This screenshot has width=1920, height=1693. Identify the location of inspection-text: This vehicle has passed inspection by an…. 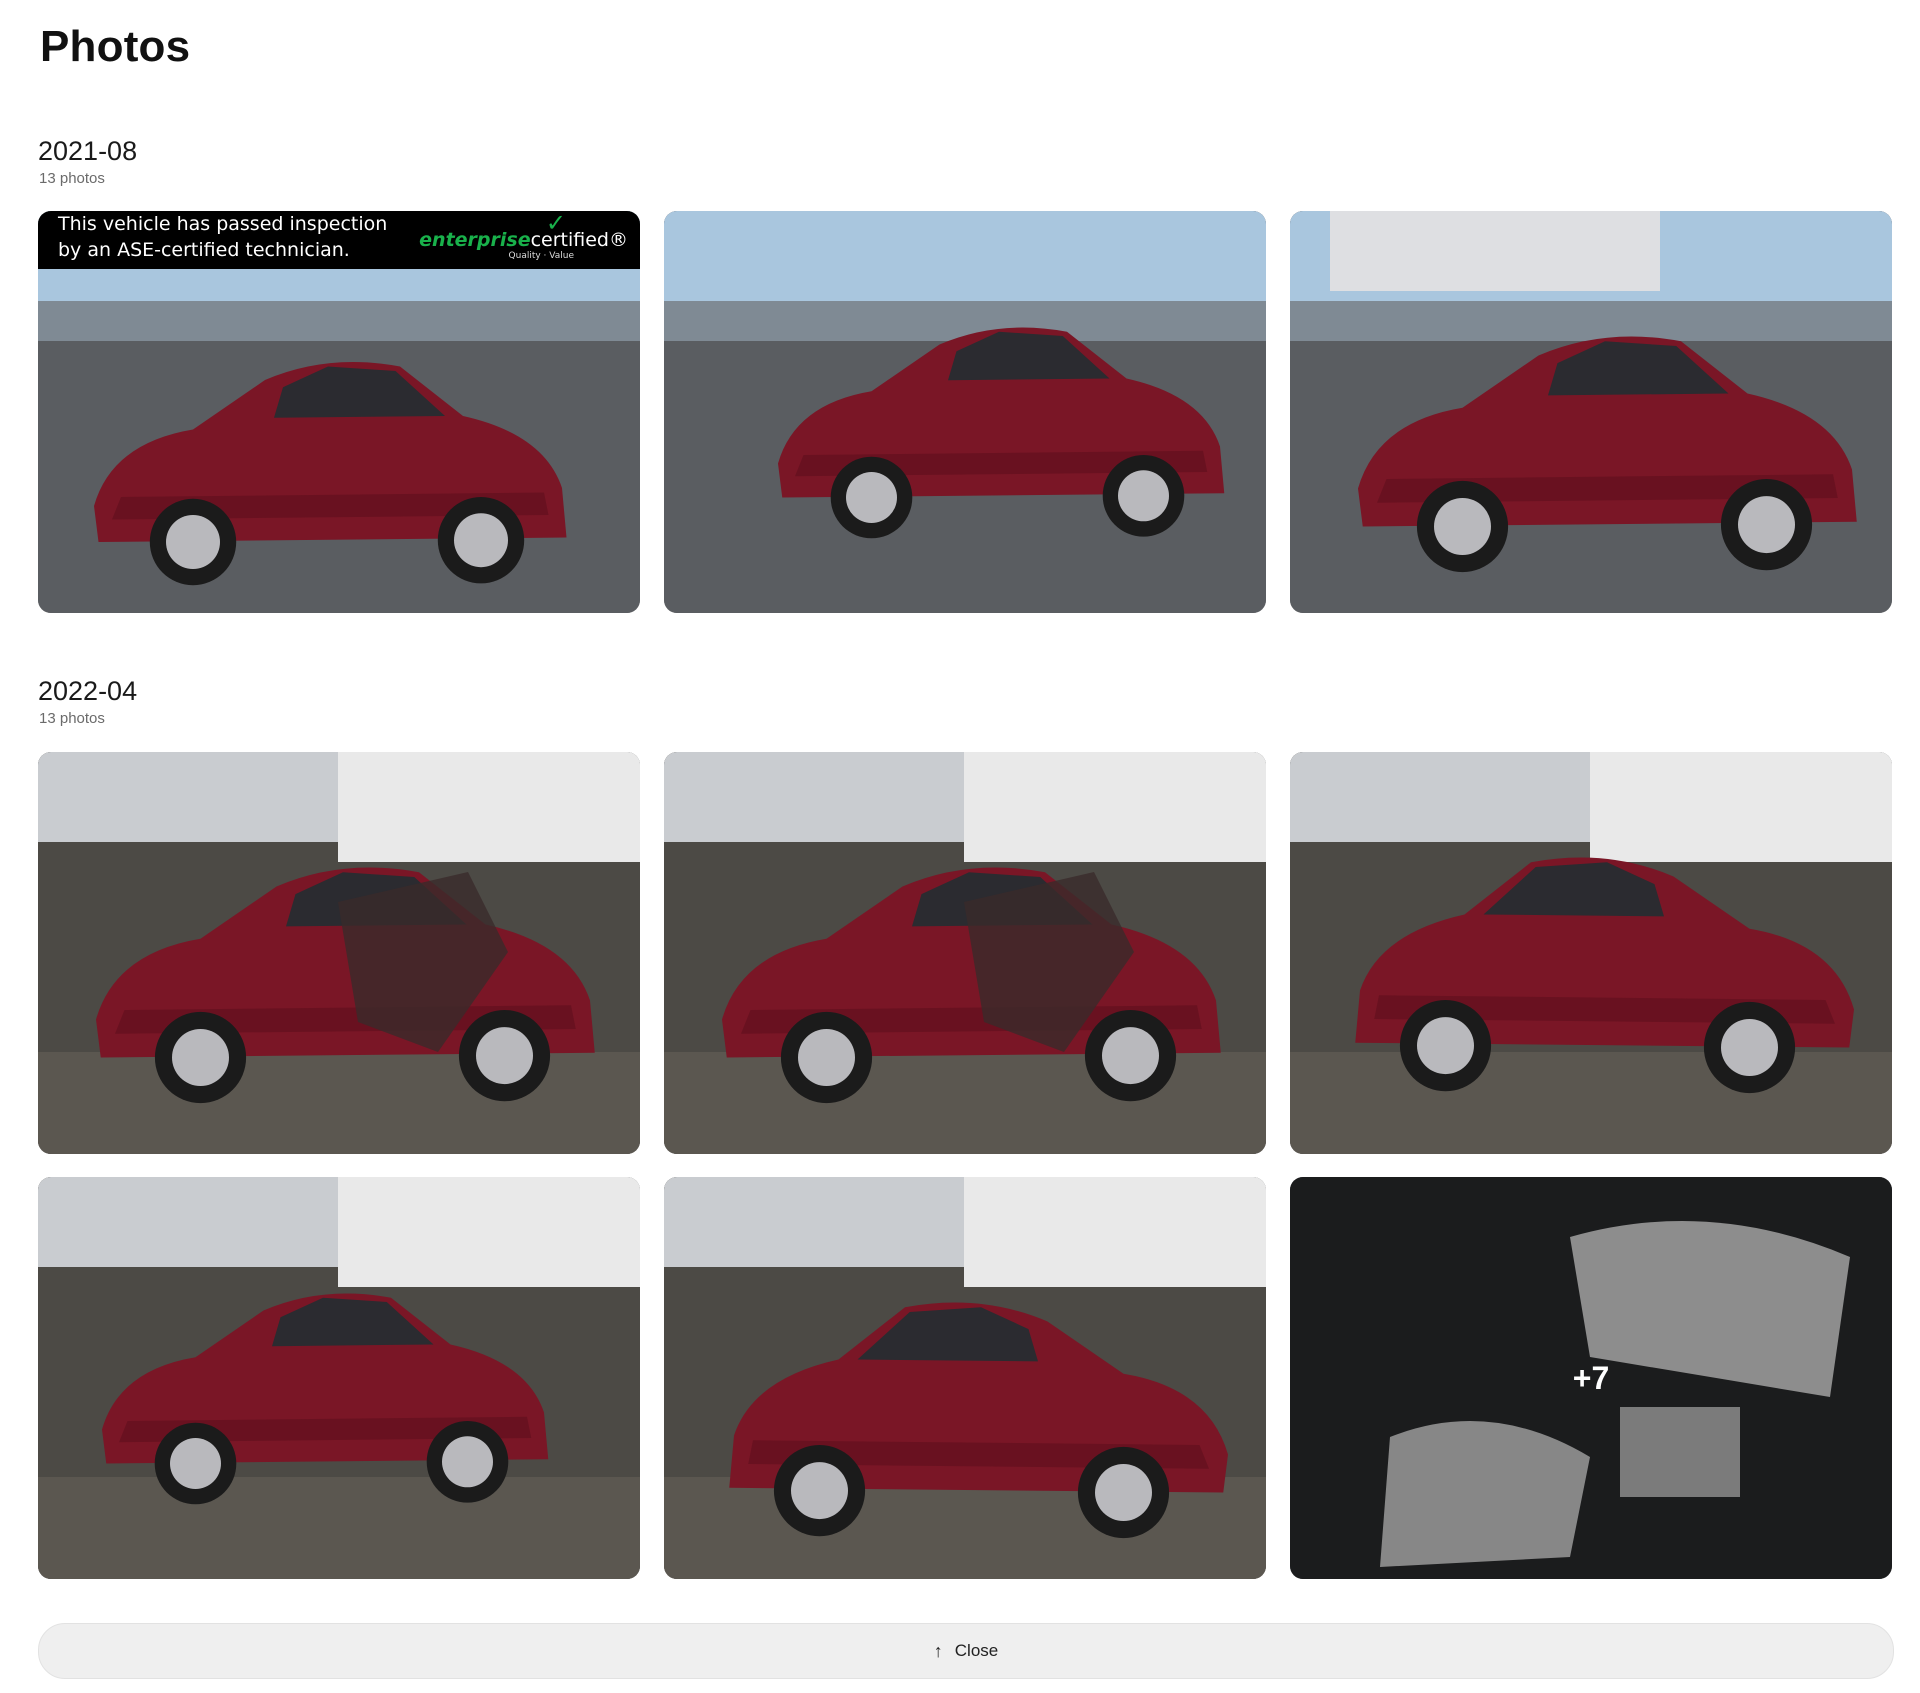
(223, 237).